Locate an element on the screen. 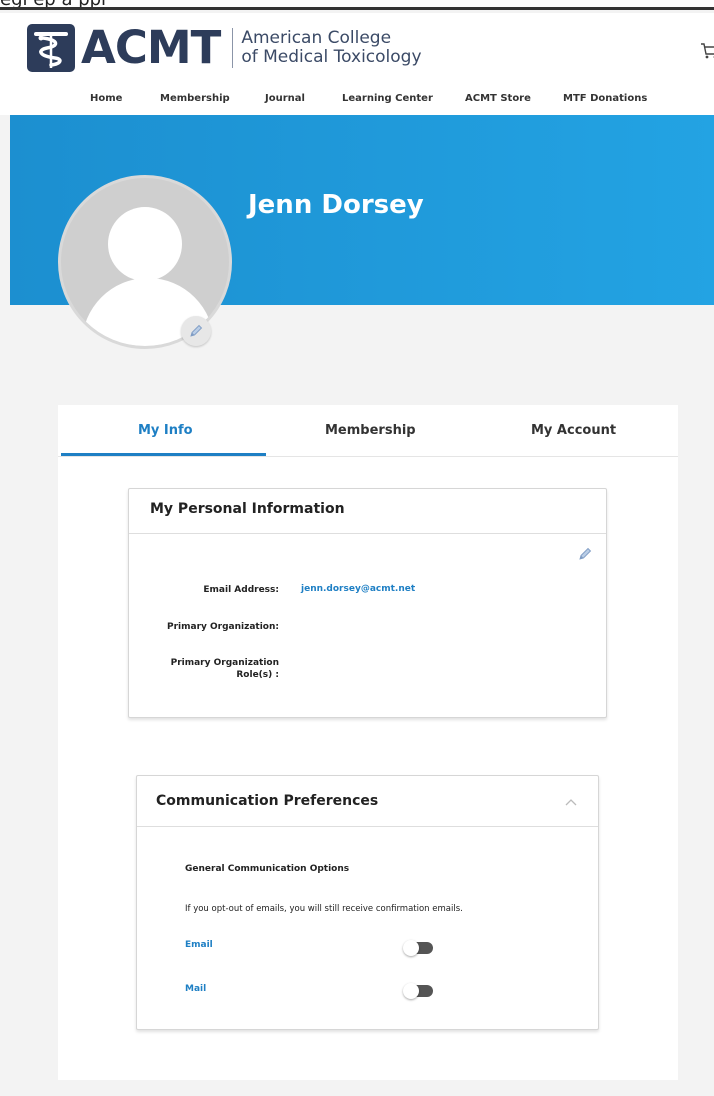 Image resolution: width=714 pixels, height=1096 pixels. email-toggle is located at coordinates (418, 948).